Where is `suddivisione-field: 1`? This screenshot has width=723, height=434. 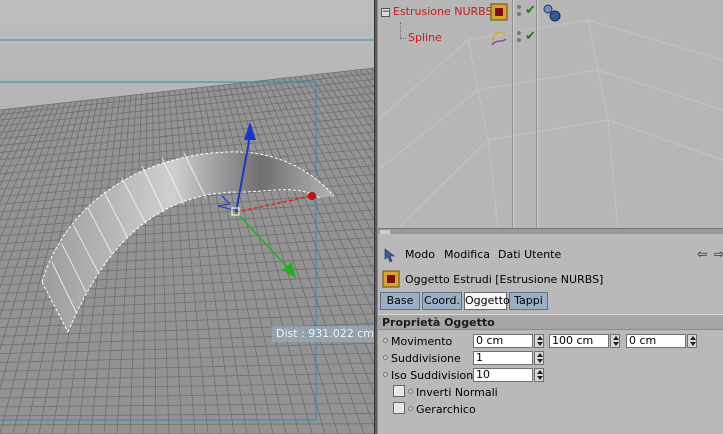
suddivisione-field: 1 is located at coordinates (503, 358).